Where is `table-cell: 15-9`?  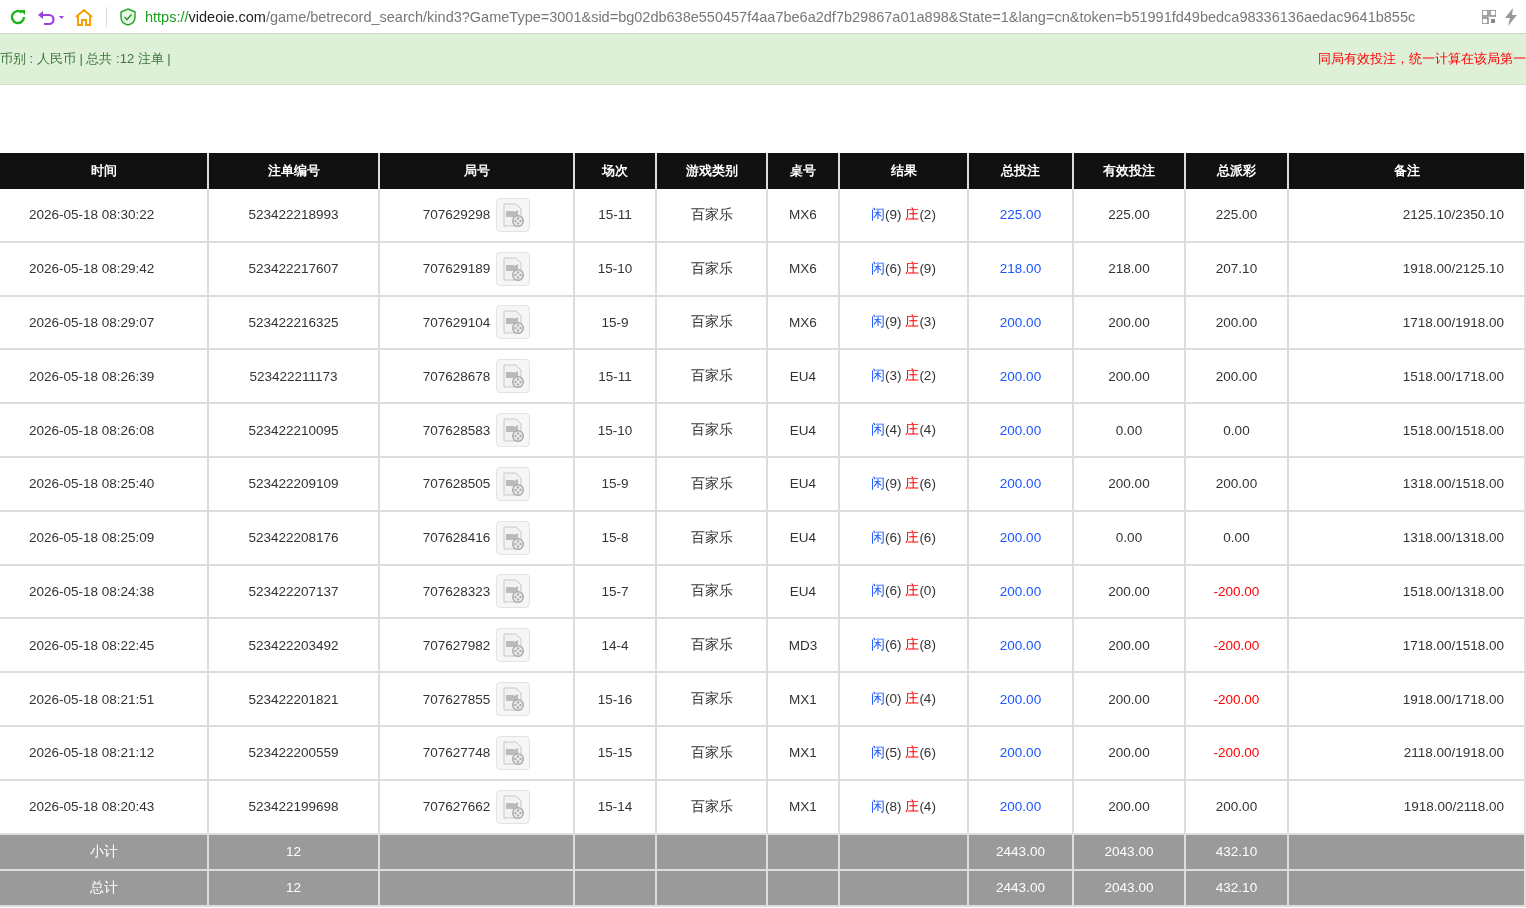
table-cell: 15-9 is located at coordinates (616, 323).